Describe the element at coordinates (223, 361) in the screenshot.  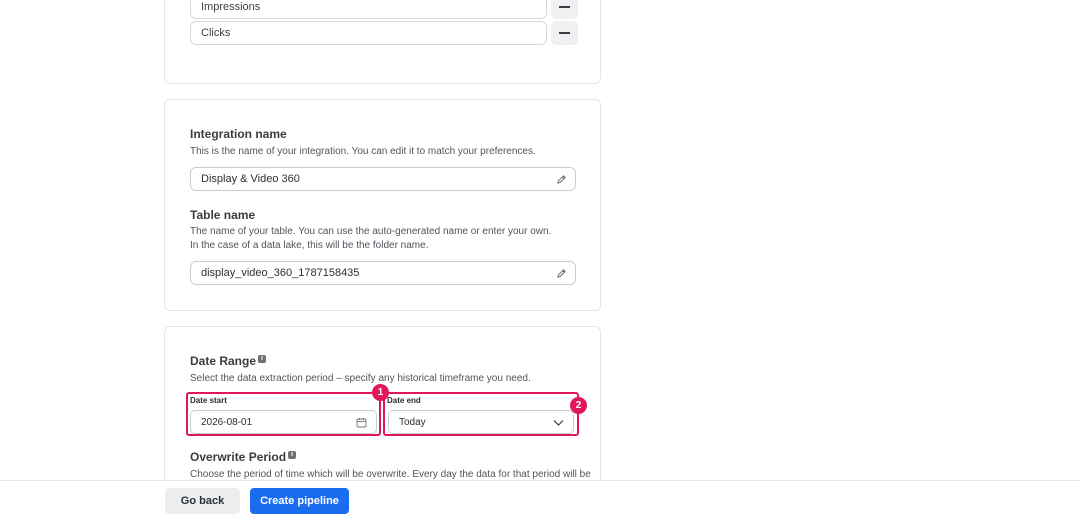
I see `date-range-title-text: Date Range` at that location.